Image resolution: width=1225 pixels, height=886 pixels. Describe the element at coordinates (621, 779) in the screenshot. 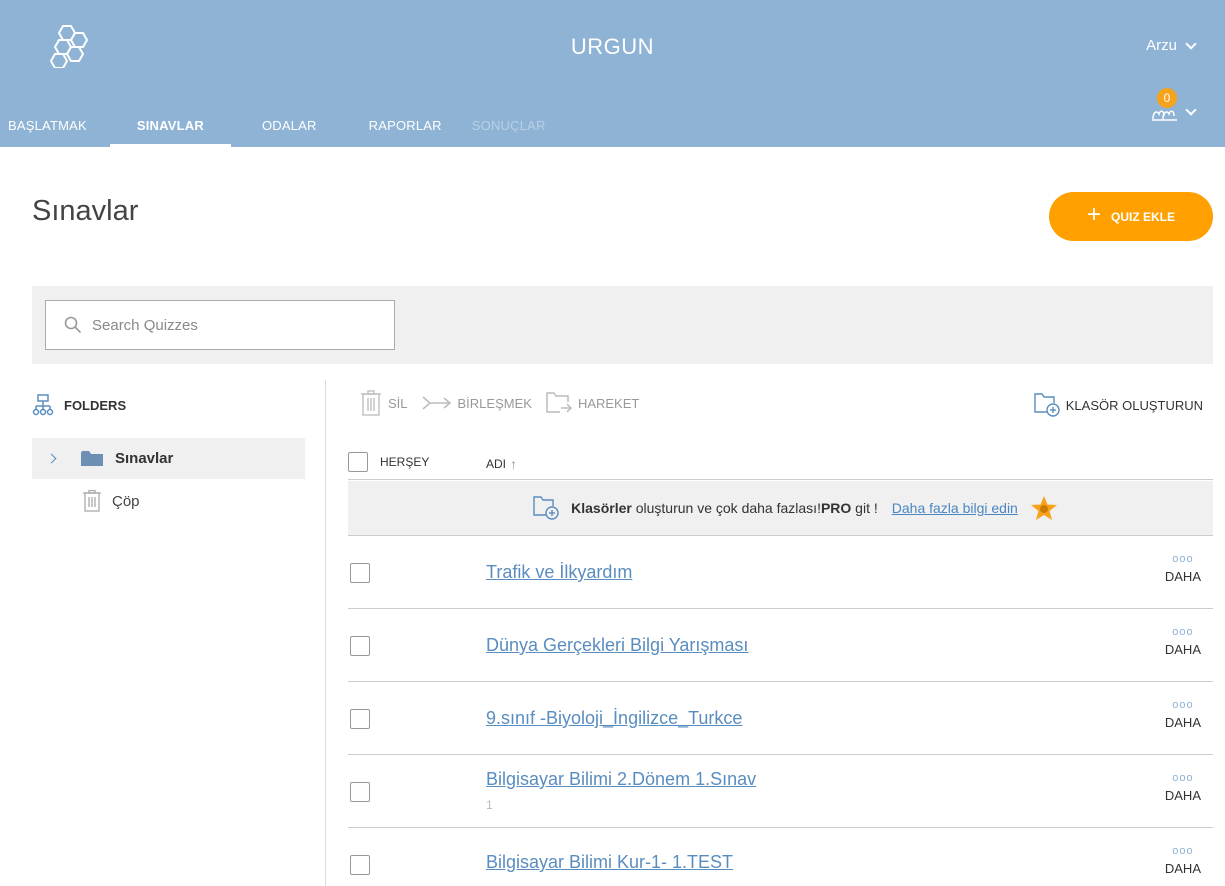

I see `quiz-name-link: Bilgisayar Bilimi 2.Dönem 1.Sınav` at that location.